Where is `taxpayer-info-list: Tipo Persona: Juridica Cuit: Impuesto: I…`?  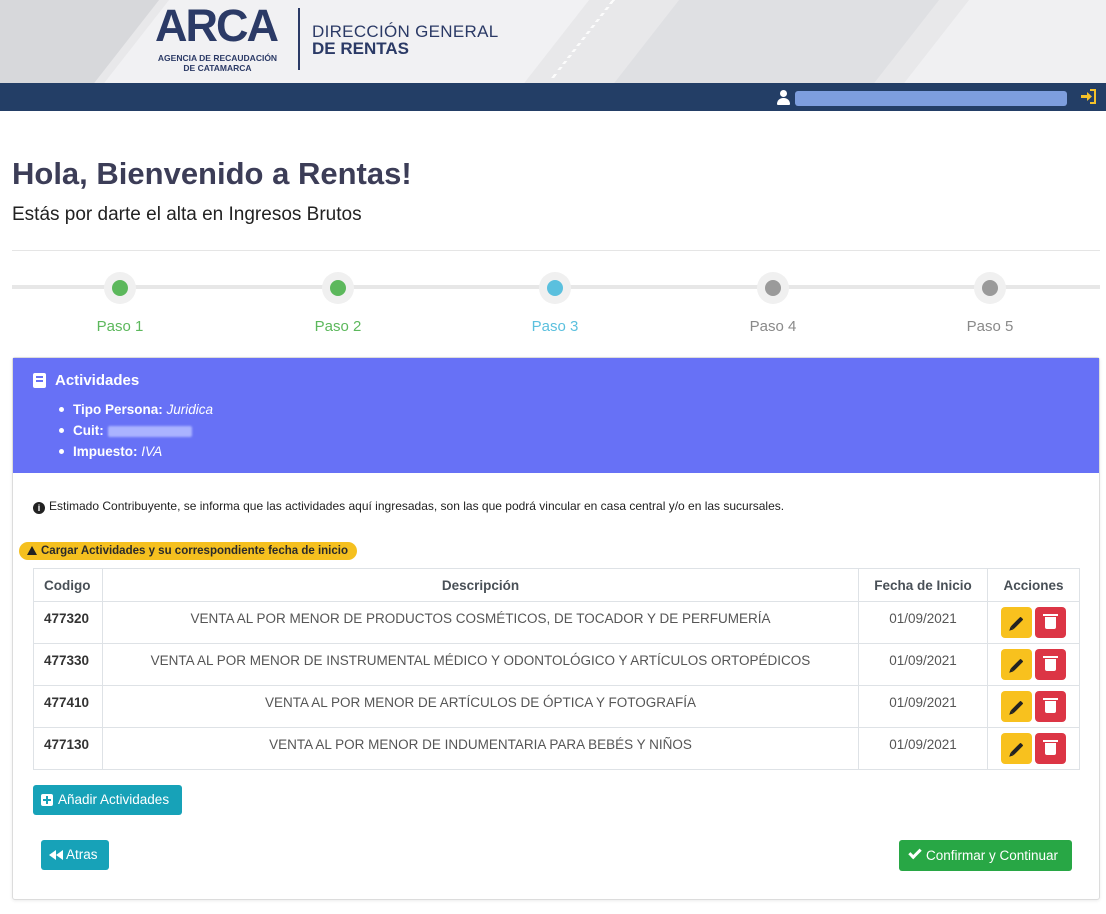 taxpayer-info-list: Tipo Persona: Juridica Cuit: Impuesto: I… is located at coordinates (135, 430).